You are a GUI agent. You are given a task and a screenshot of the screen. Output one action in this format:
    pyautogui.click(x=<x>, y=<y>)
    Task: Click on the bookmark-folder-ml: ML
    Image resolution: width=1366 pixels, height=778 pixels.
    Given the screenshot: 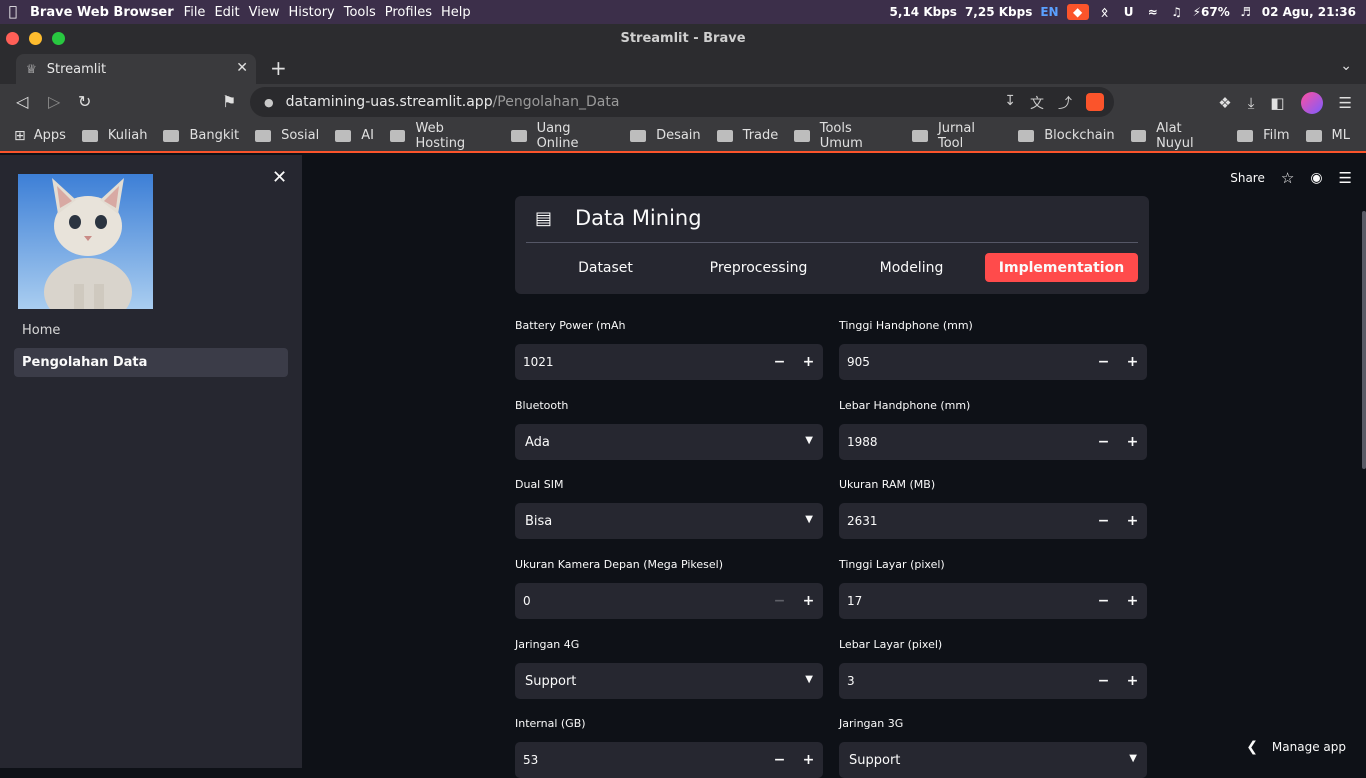 What is the action you would take?
    pyautogui.click(x=1327, y=135)
    